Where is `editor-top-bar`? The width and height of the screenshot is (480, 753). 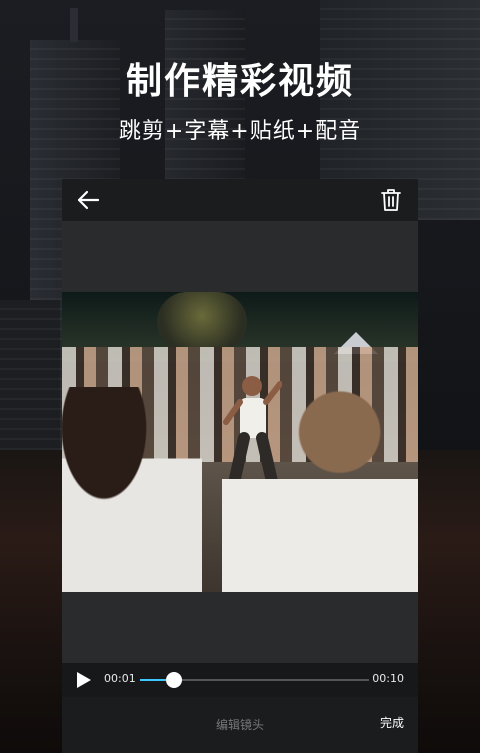
editor-top-bar is located at coordinates (240, 200).